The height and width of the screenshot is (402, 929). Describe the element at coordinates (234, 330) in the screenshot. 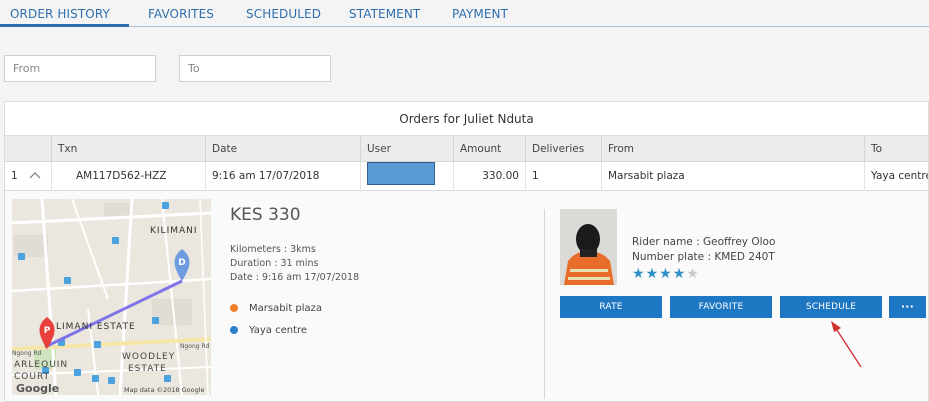

I see `destination-dot-icon` at that location.